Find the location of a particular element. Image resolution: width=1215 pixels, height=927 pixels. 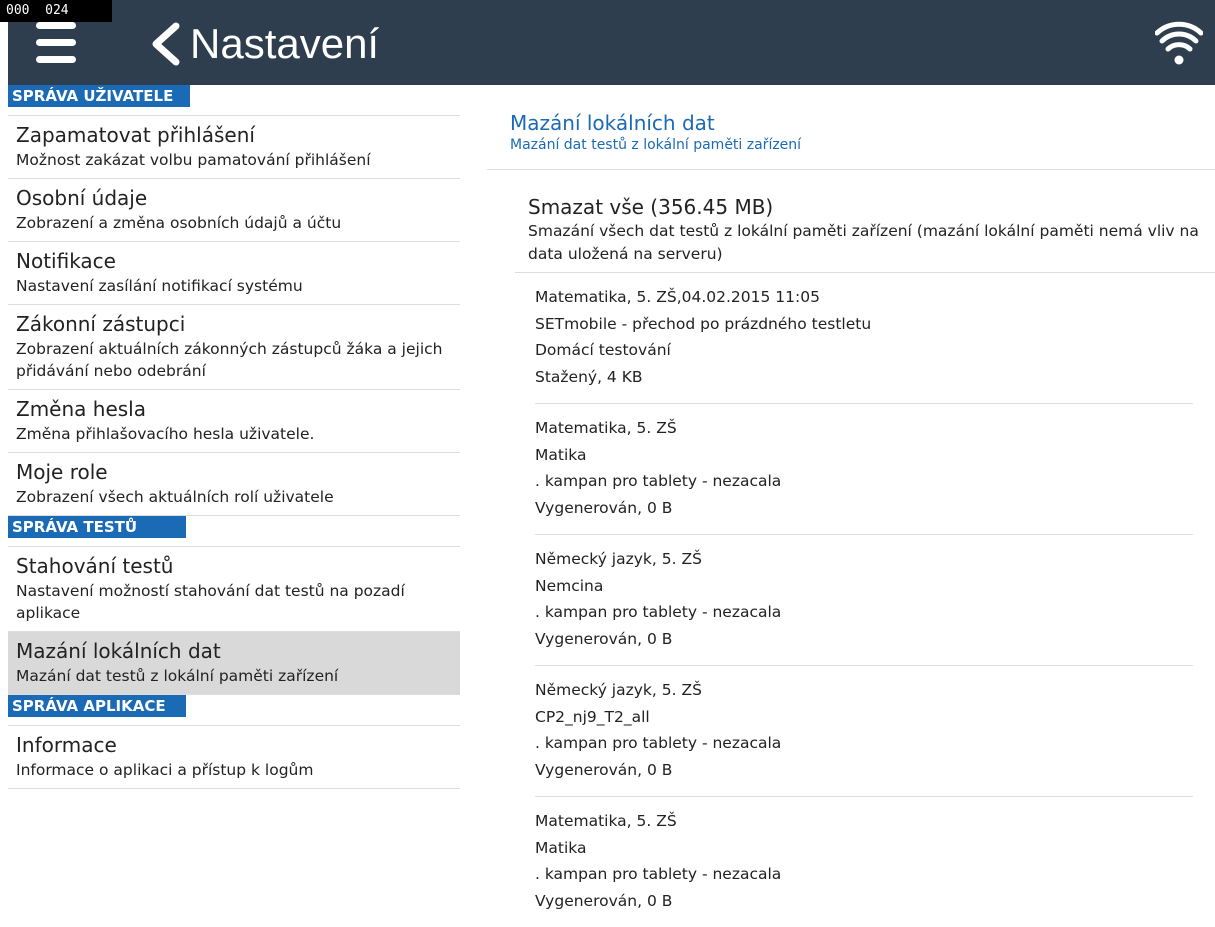

entry-campaign: Domácí testování is located at coordinates (603, 350).